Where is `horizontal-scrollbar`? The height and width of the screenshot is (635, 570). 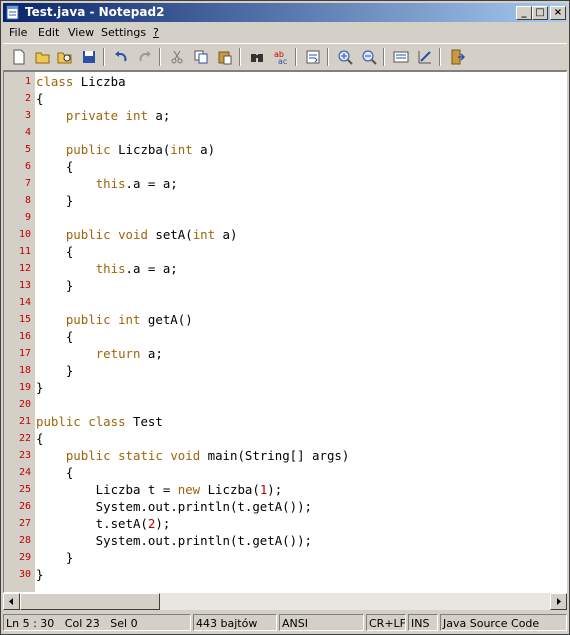
horizontal-scrollbar is located at coordinates (285, 601).